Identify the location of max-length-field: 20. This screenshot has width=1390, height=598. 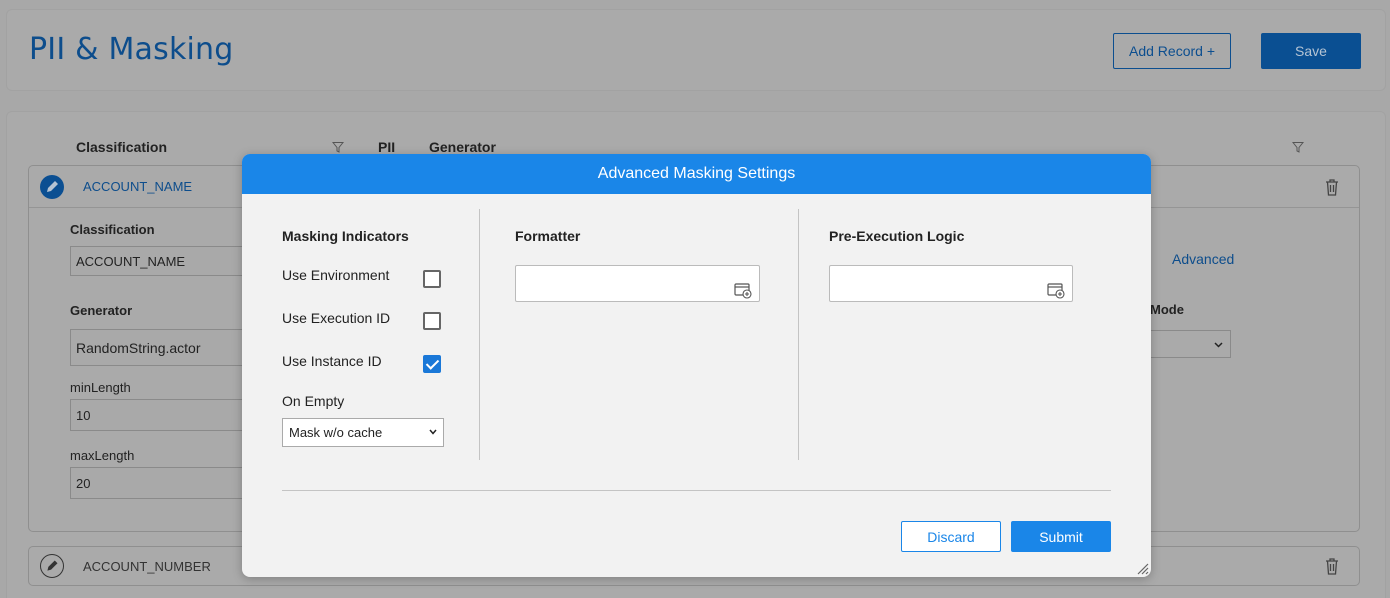
(170, 483).